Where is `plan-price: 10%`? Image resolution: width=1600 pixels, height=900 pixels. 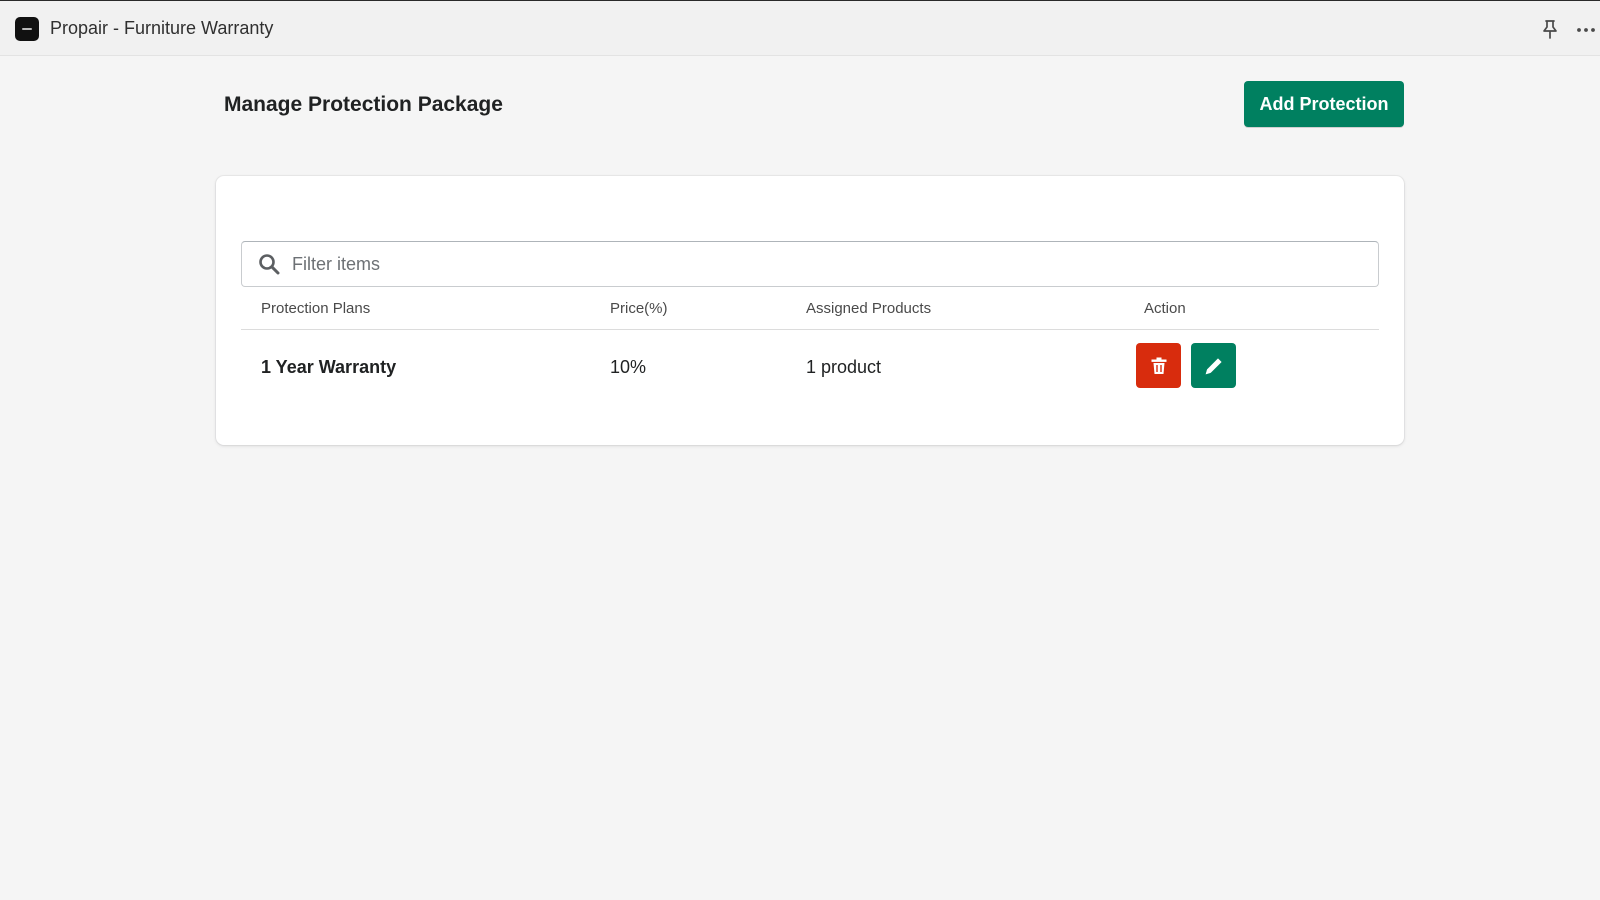 plan-price: 10% is located at coordinates (628, 367).